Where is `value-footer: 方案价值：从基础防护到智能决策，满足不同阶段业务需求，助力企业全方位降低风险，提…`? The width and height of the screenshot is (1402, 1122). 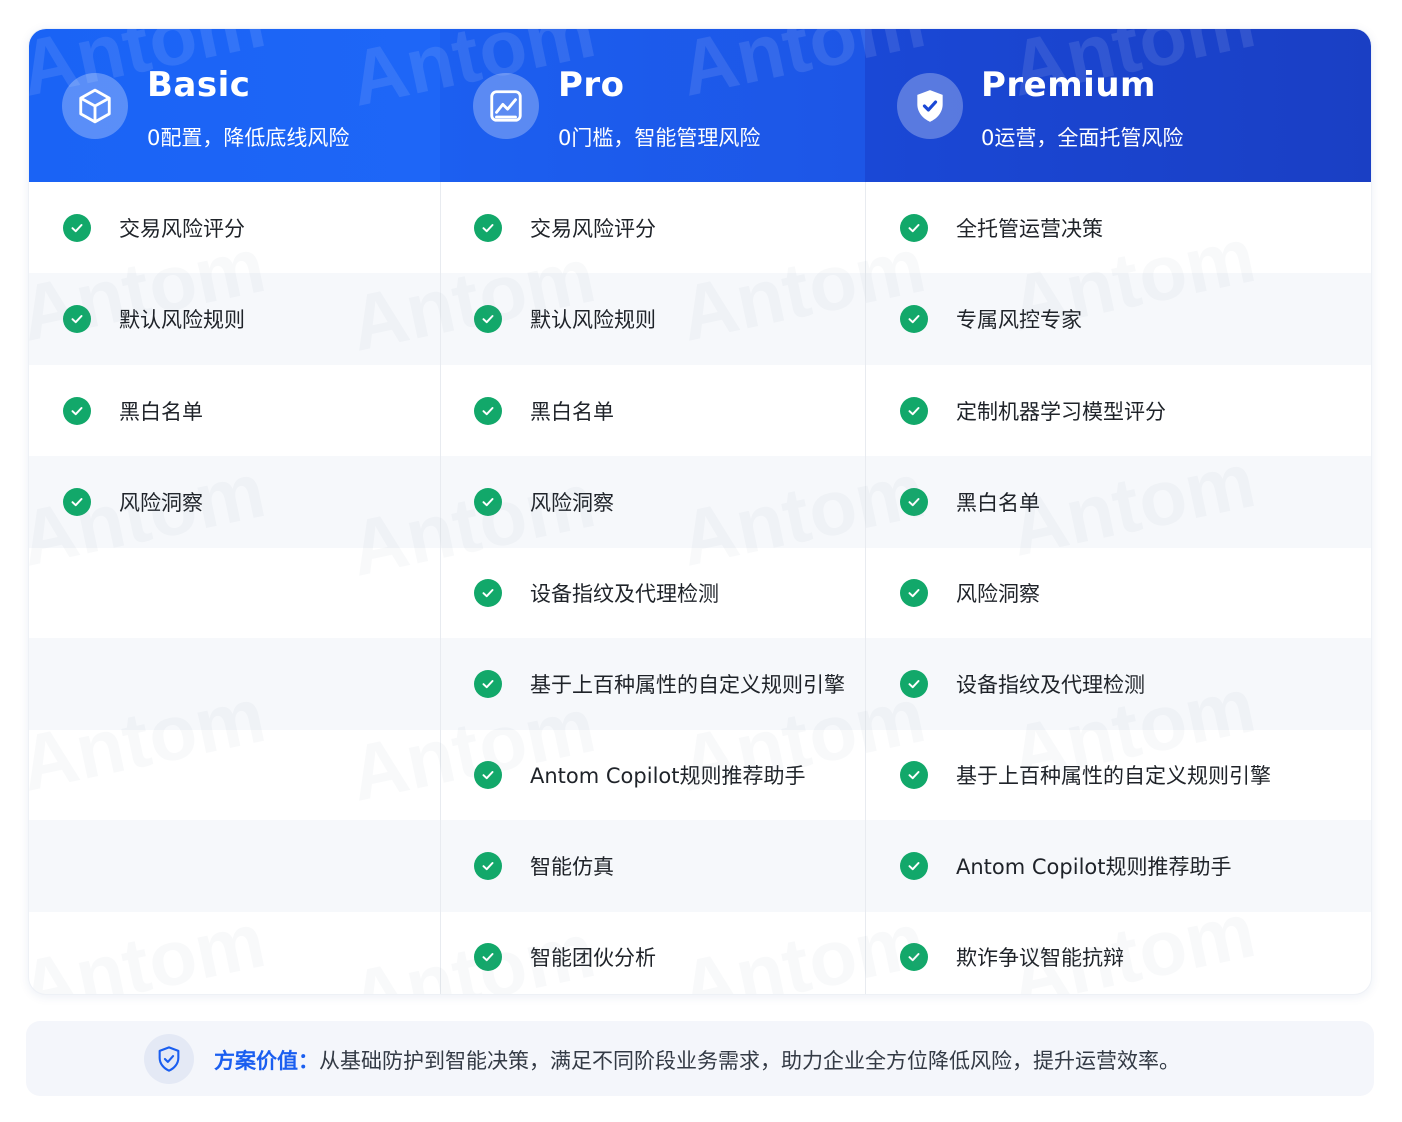
value-footer: 方案价值：从基础防护到智能决策，满足不同阶段业务需求，助力企业全方位降低风险，提… is located at coordinates (700, 1058).